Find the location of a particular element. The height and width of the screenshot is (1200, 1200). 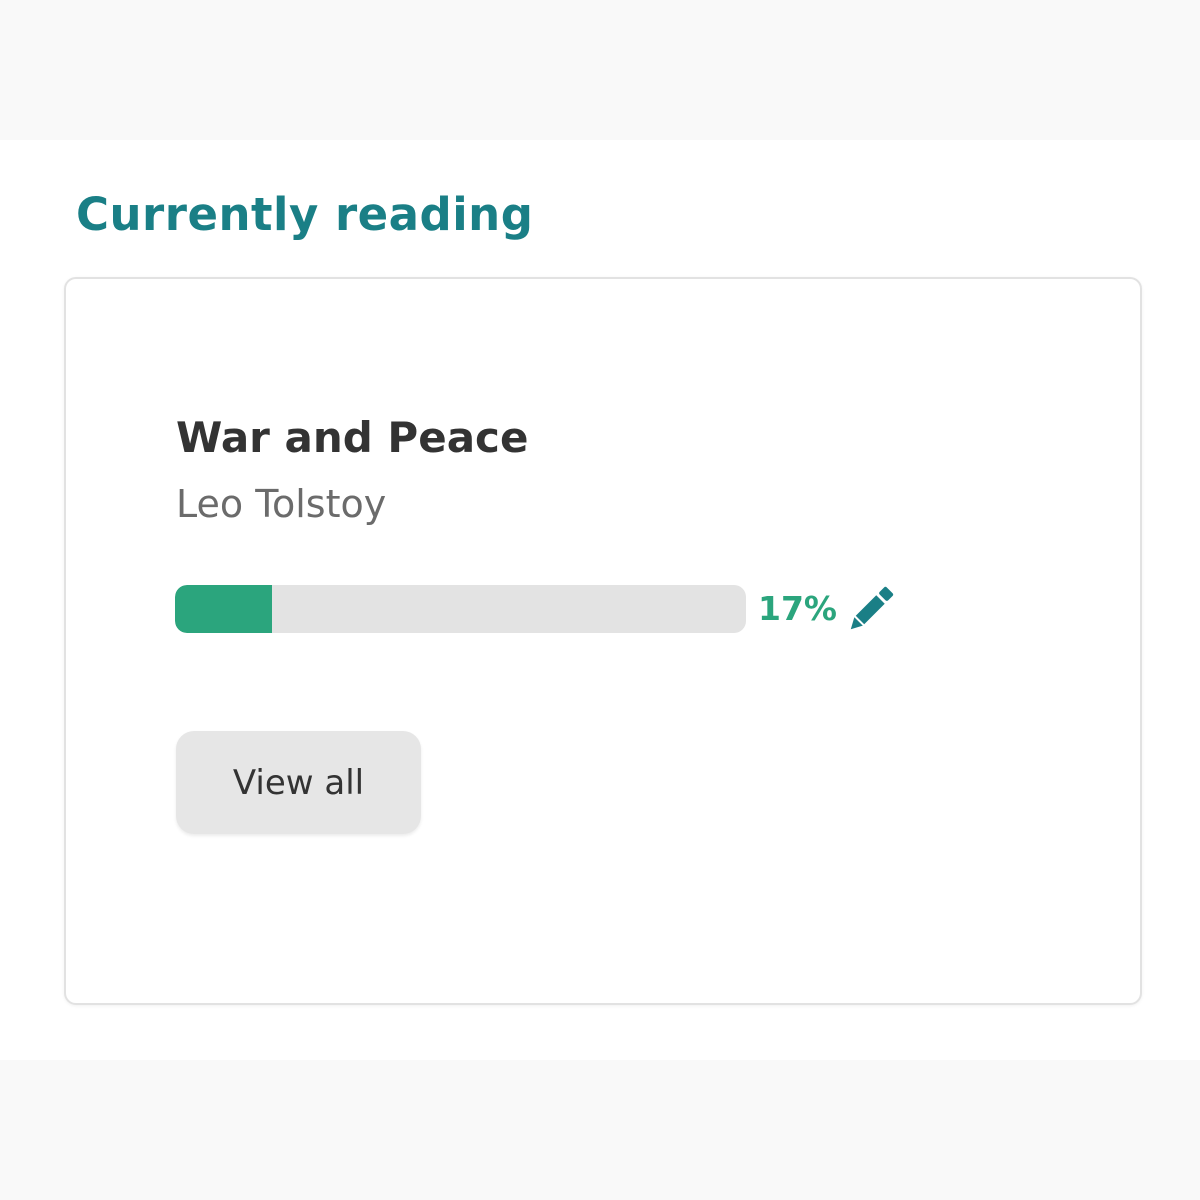

progress-percent: 17% is located at coordinates (797, 608).